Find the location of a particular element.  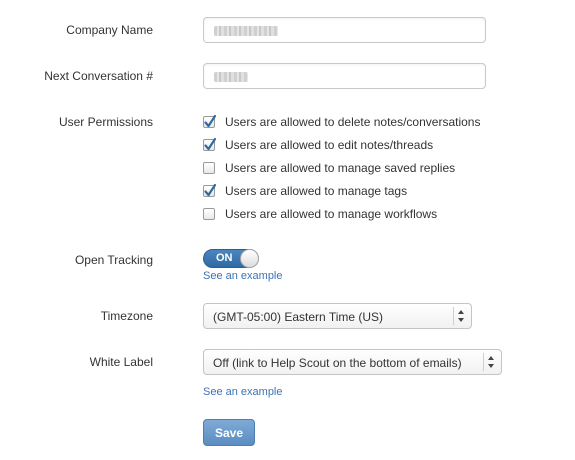

permission-label: Users are allowed to edit notes/threads is located at coordinates (329, 145).